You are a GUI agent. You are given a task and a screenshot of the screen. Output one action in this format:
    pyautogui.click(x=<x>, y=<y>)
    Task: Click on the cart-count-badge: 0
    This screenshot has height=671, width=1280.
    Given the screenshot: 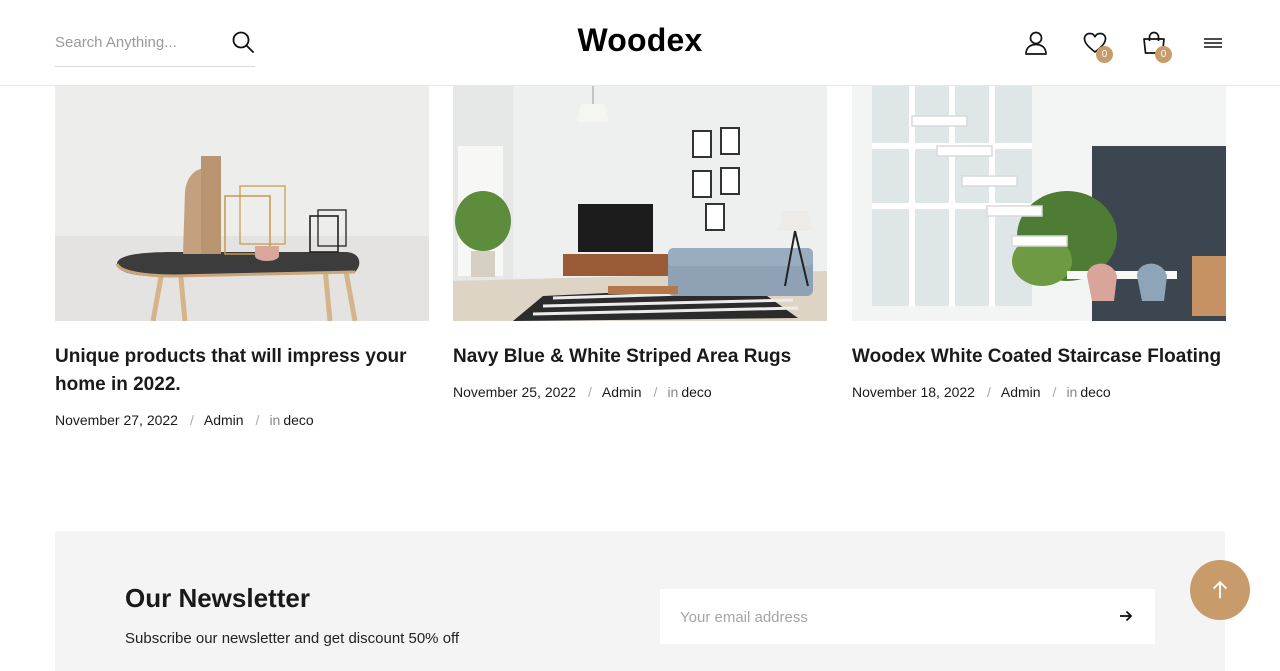 What is the action you would take?
    pyautogui.click(x=1163, y=54)
    